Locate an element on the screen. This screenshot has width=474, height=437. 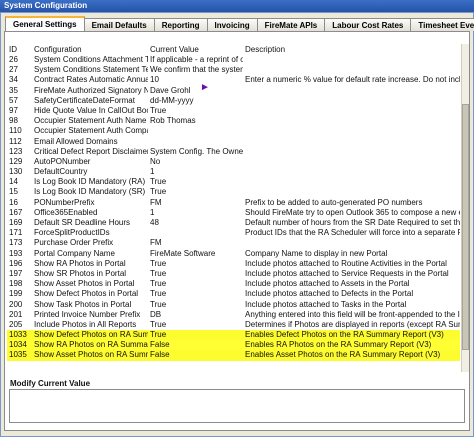
column-header-id: ID is located at coordinates (19, 49).